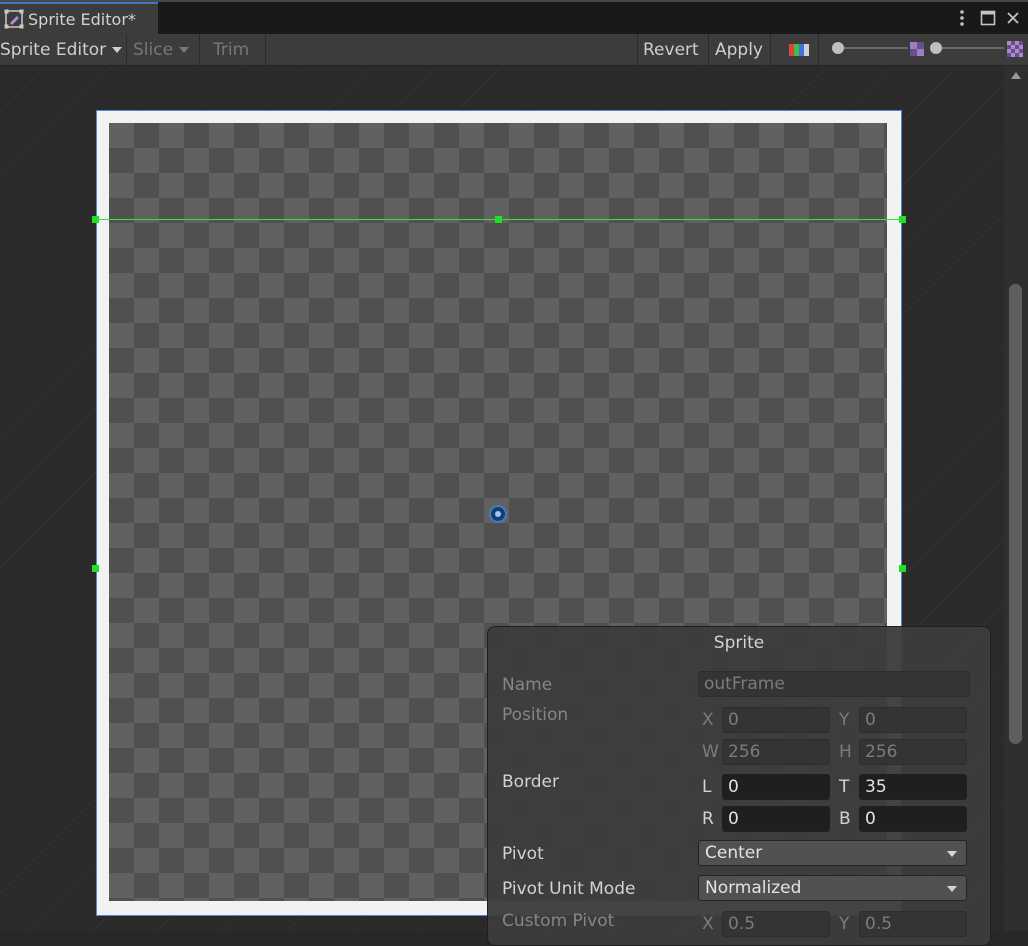  Describe the element at coordinates (776, 752) in the screenshot. I see `width-field: 256` at that location.